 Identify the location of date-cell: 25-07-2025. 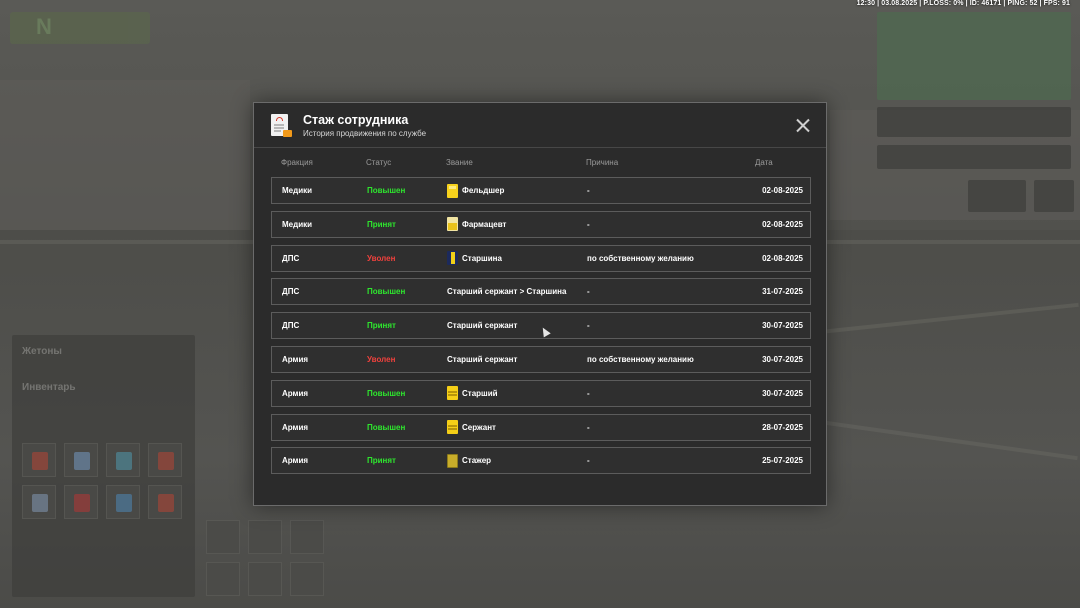
(782, 461).